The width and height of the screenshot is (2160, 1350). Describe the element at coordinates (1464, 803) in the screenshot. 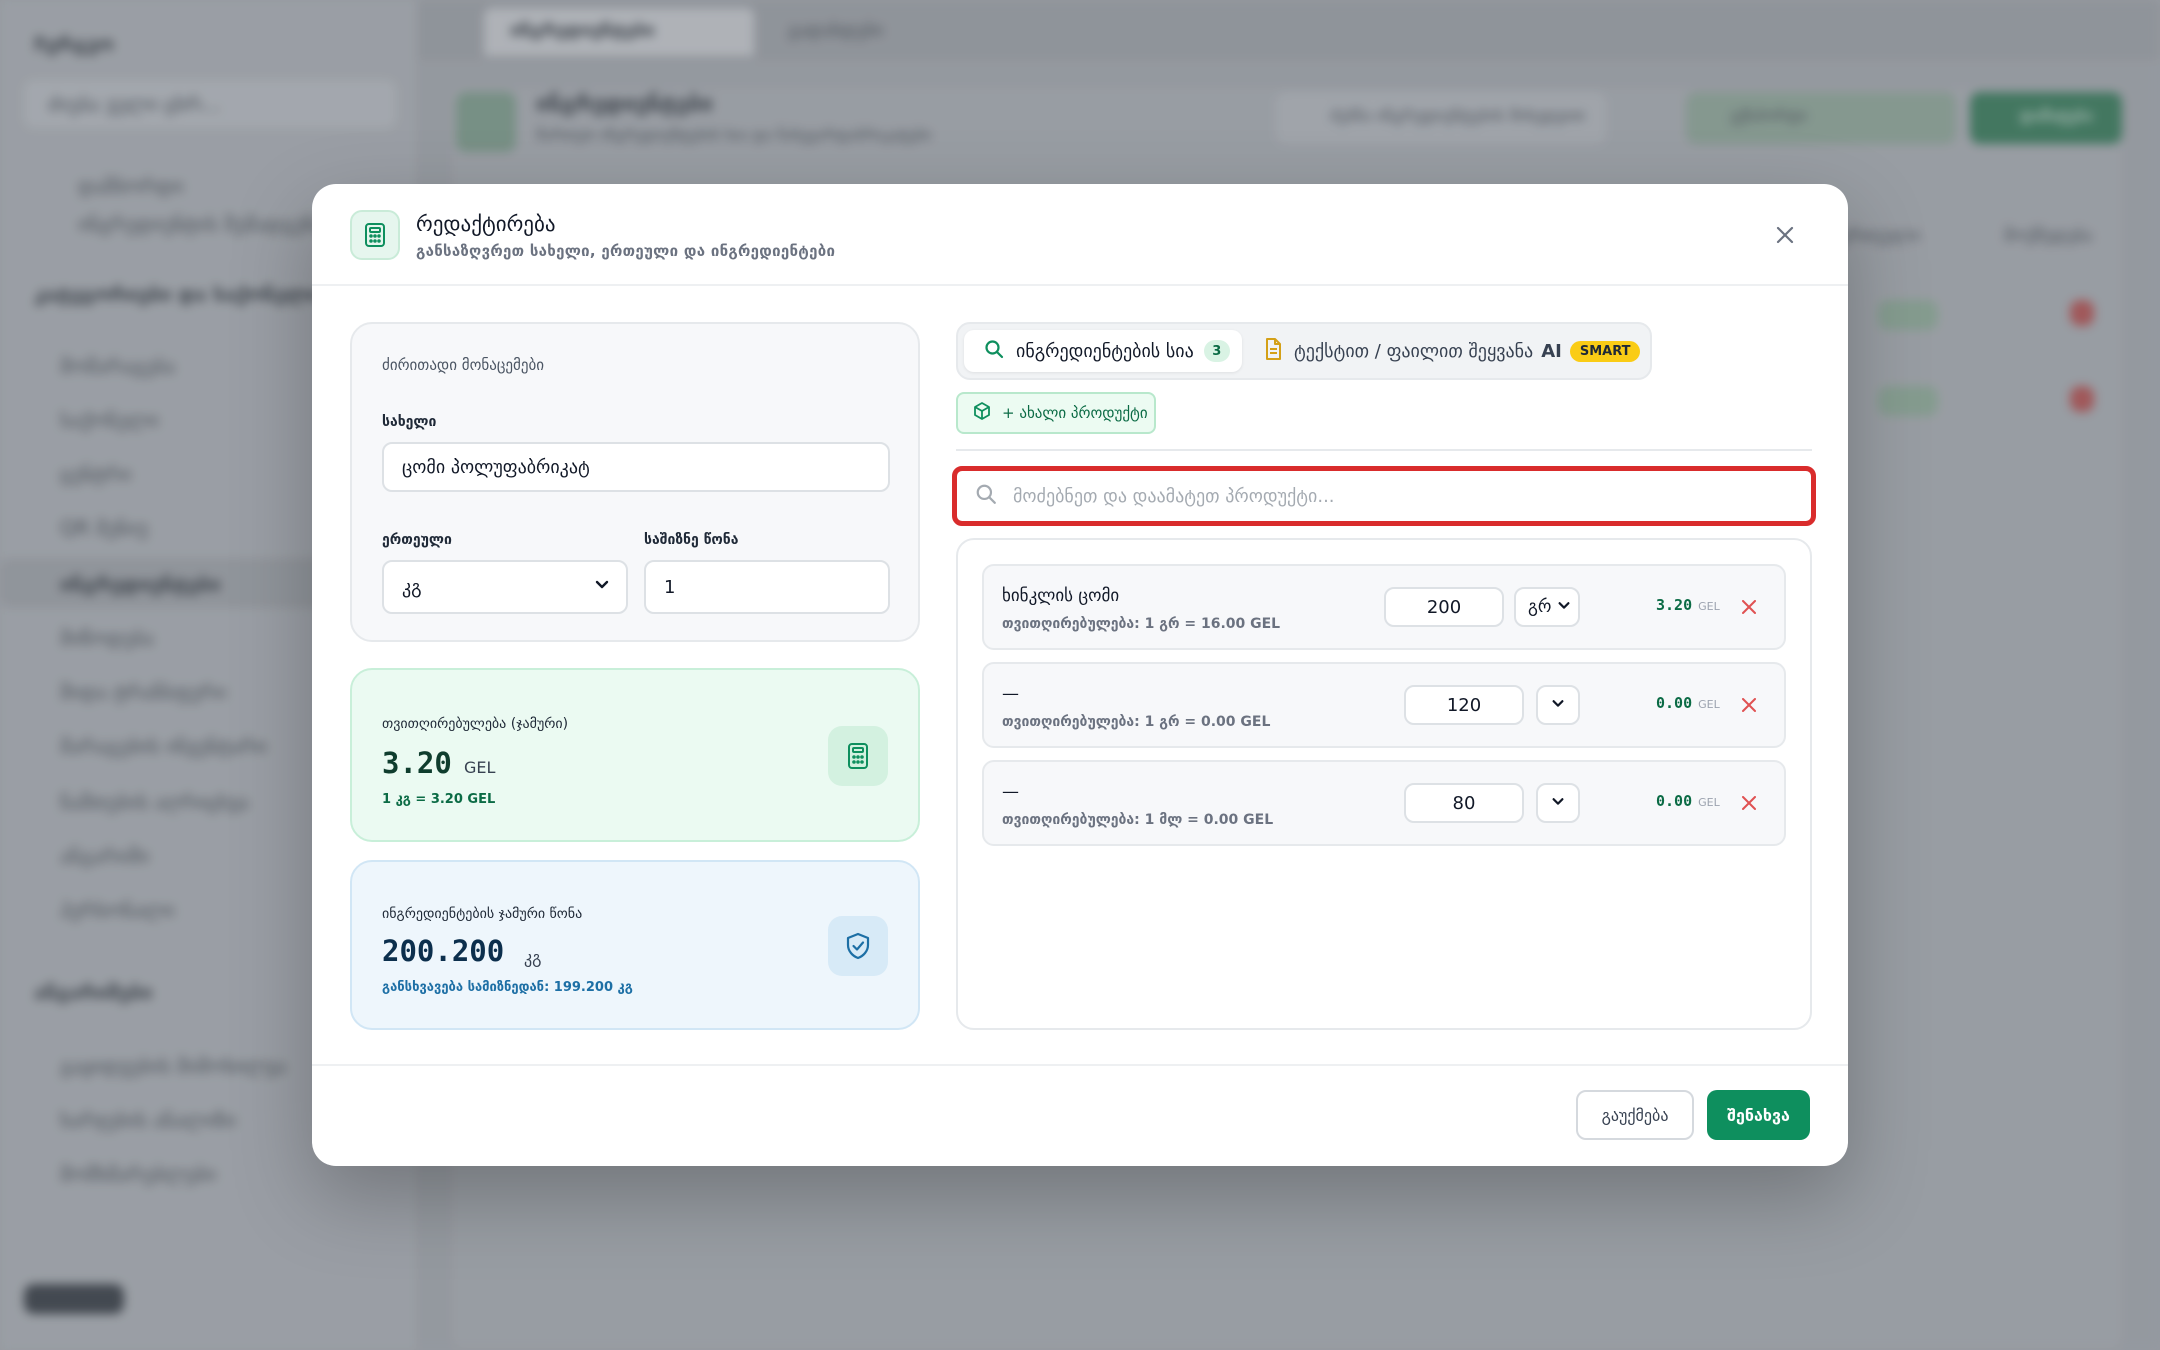

I see `ingredient-qty-input: 80` at that location.